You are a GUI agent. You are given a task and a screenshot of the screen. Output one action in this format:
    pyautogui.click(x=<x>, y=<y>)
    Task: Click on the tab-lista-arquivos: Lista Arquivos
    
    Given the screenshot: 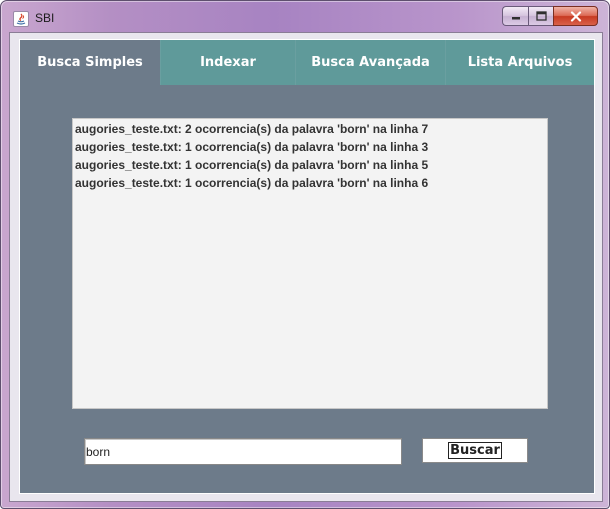 What is the action you would take?
    pyautogui.click(x=520, y=62)
    